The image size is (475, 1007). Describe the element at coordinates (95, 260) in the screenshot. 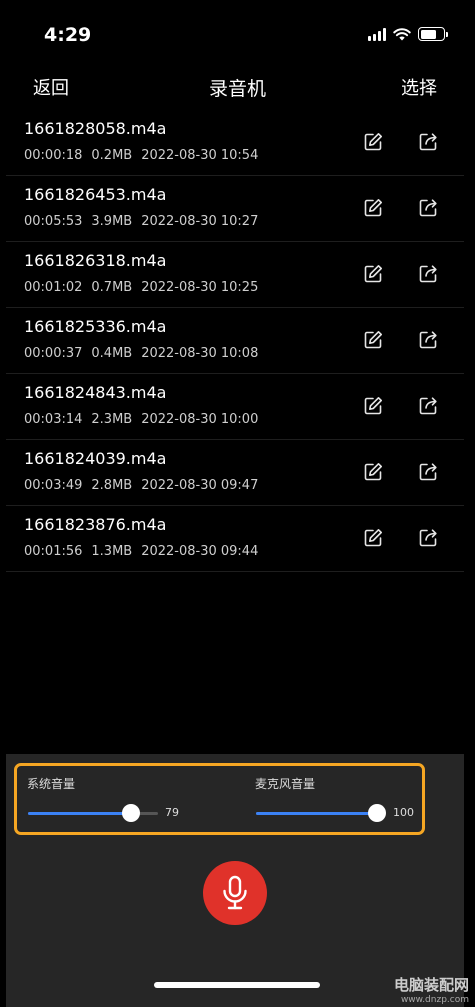

I see `recording-name: 1661826318.m4a` at that location.